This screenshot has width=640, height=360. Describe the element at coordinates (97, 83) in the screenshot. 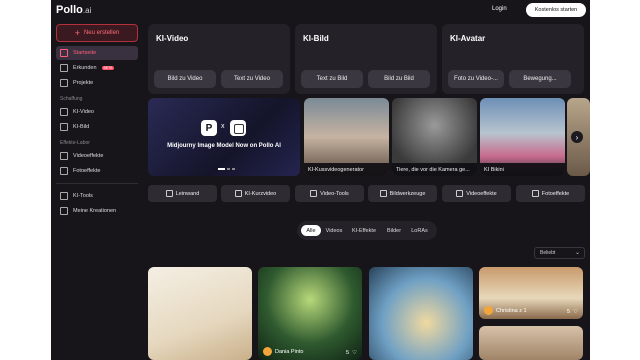

I see `sidebar-item-projekte: Projekte` at that location.